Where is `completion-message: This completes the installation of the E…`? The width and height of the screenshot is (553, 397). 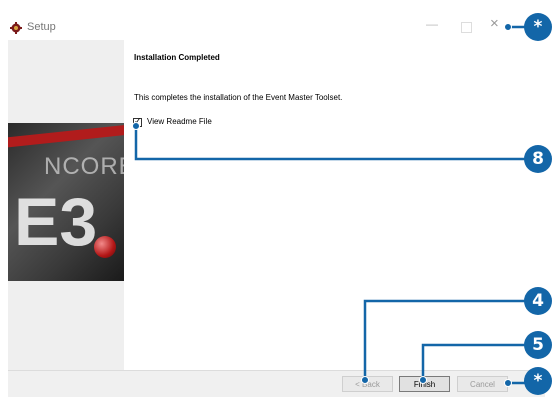 completion-message: This completes the installation of the E… is located at coordinates (238, 97).